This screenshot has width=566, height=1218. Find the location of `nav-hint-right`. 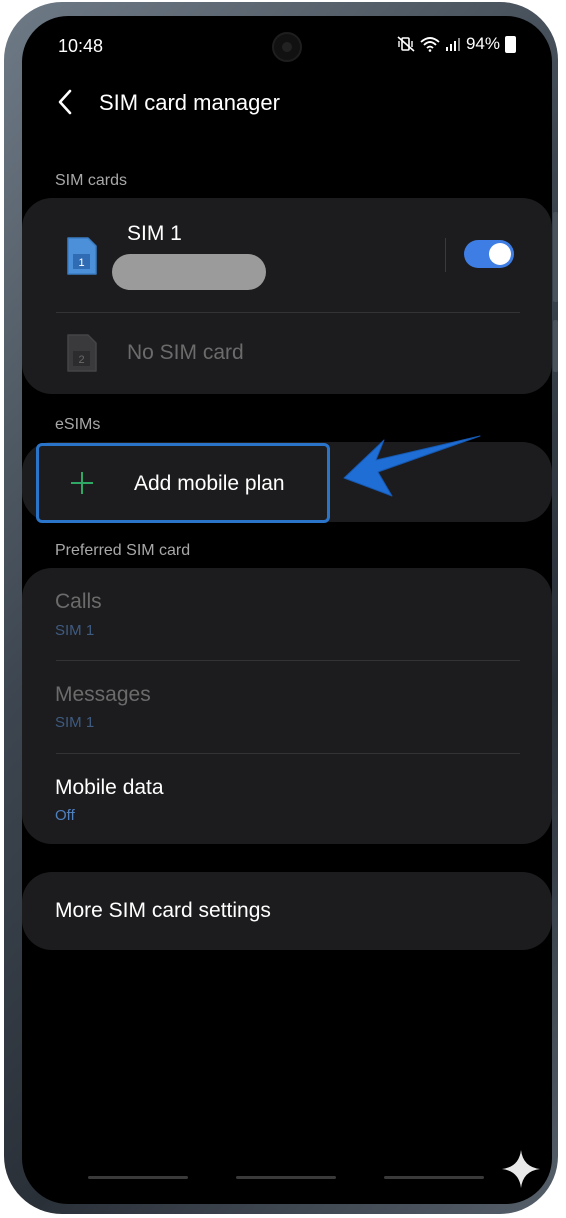

nav-hint-right is located at coordinates (434, 1177).